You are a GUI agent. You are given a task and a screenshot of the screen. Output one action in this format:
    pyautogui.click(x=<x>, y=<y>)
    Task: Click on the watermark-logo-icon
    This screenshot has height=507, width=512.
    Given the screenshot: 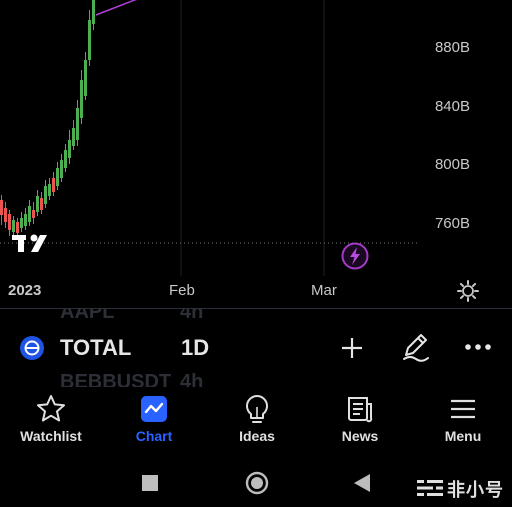 What is the action you would take?
    pyautogui.click(x=430, y=488)
    